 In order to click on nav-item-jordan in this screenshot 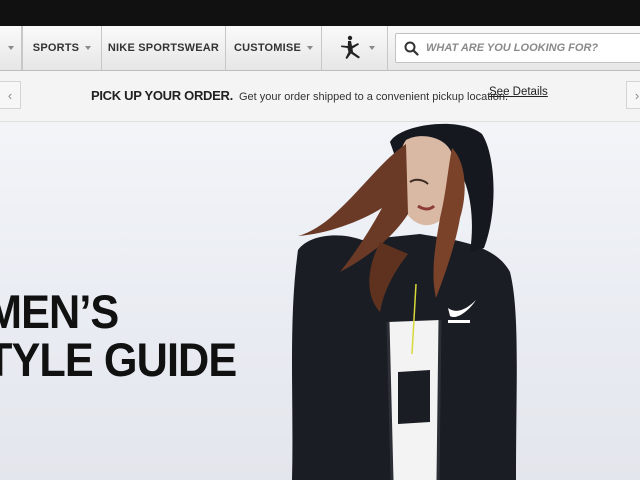, I will do `click(355, 48)`.